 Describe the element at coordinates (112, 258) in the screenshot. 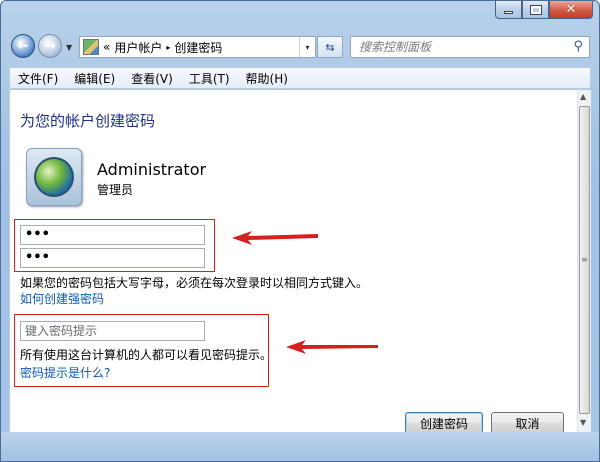

I see `confirm-password-field: •••` at that location.